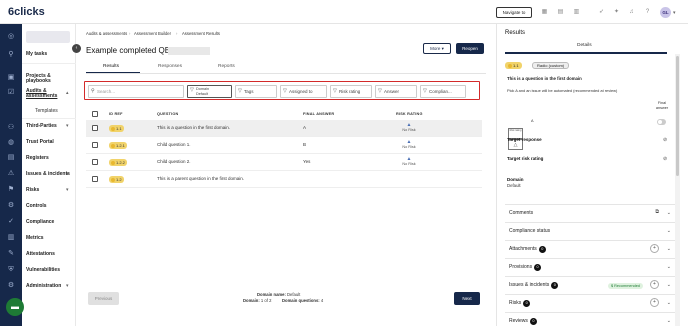 The width and height of the screenshot is (688, 330). I want to click on breadcrumb-builder: Assessment Builder, so click(152, 33).